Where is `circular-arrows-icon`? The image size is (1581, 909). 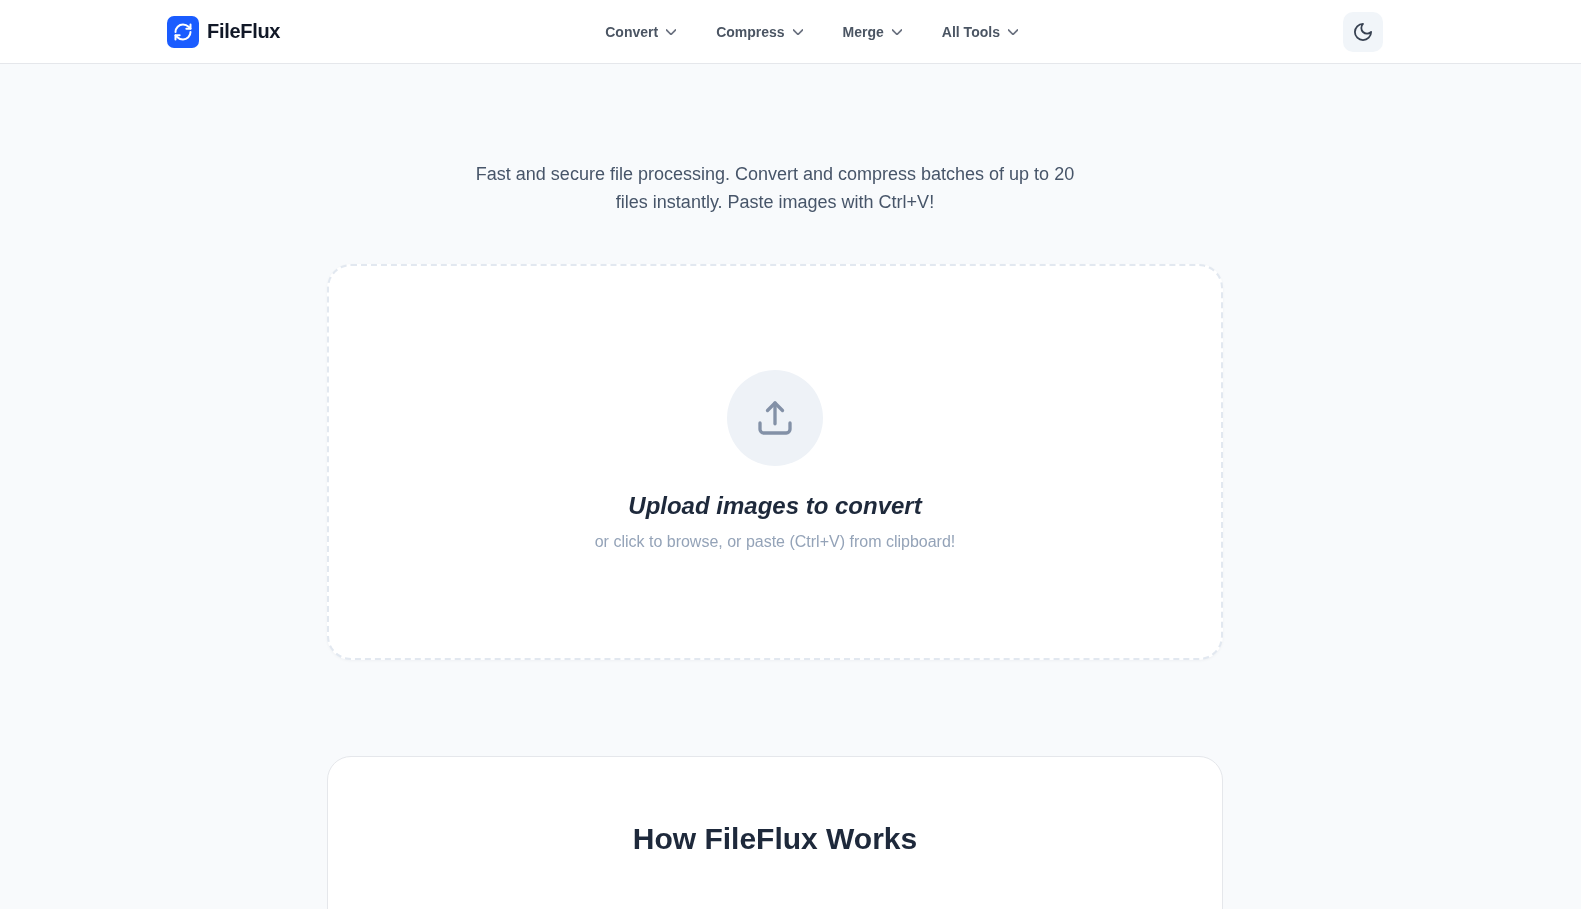
circular-arrows-icon is located at coordinates (183, 31).